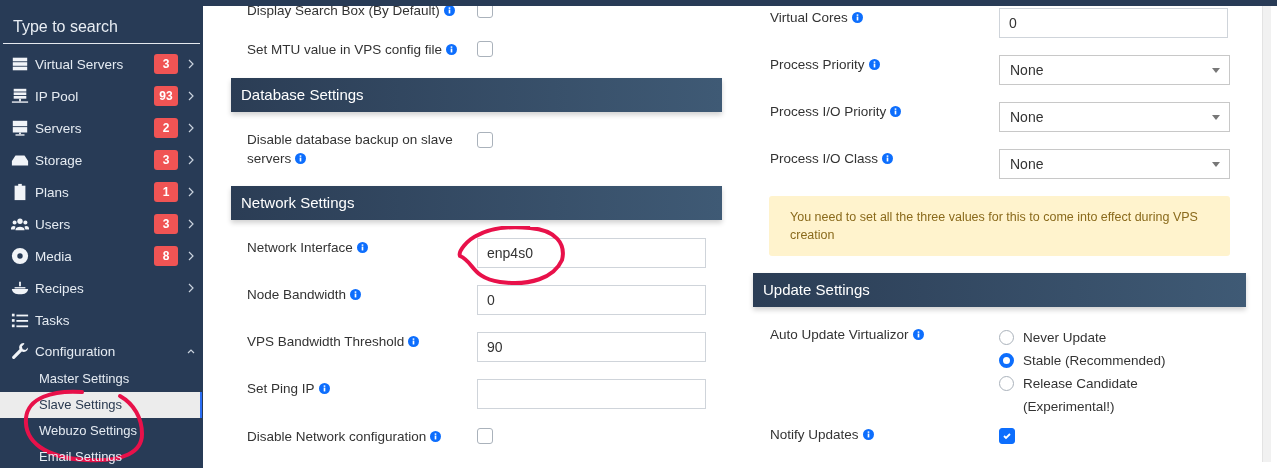 The width and height of the screenshot is (1277, 468). Describe the element at coordinates (166, 256) in the screenshot. I see `count-badge: 8` at that location.